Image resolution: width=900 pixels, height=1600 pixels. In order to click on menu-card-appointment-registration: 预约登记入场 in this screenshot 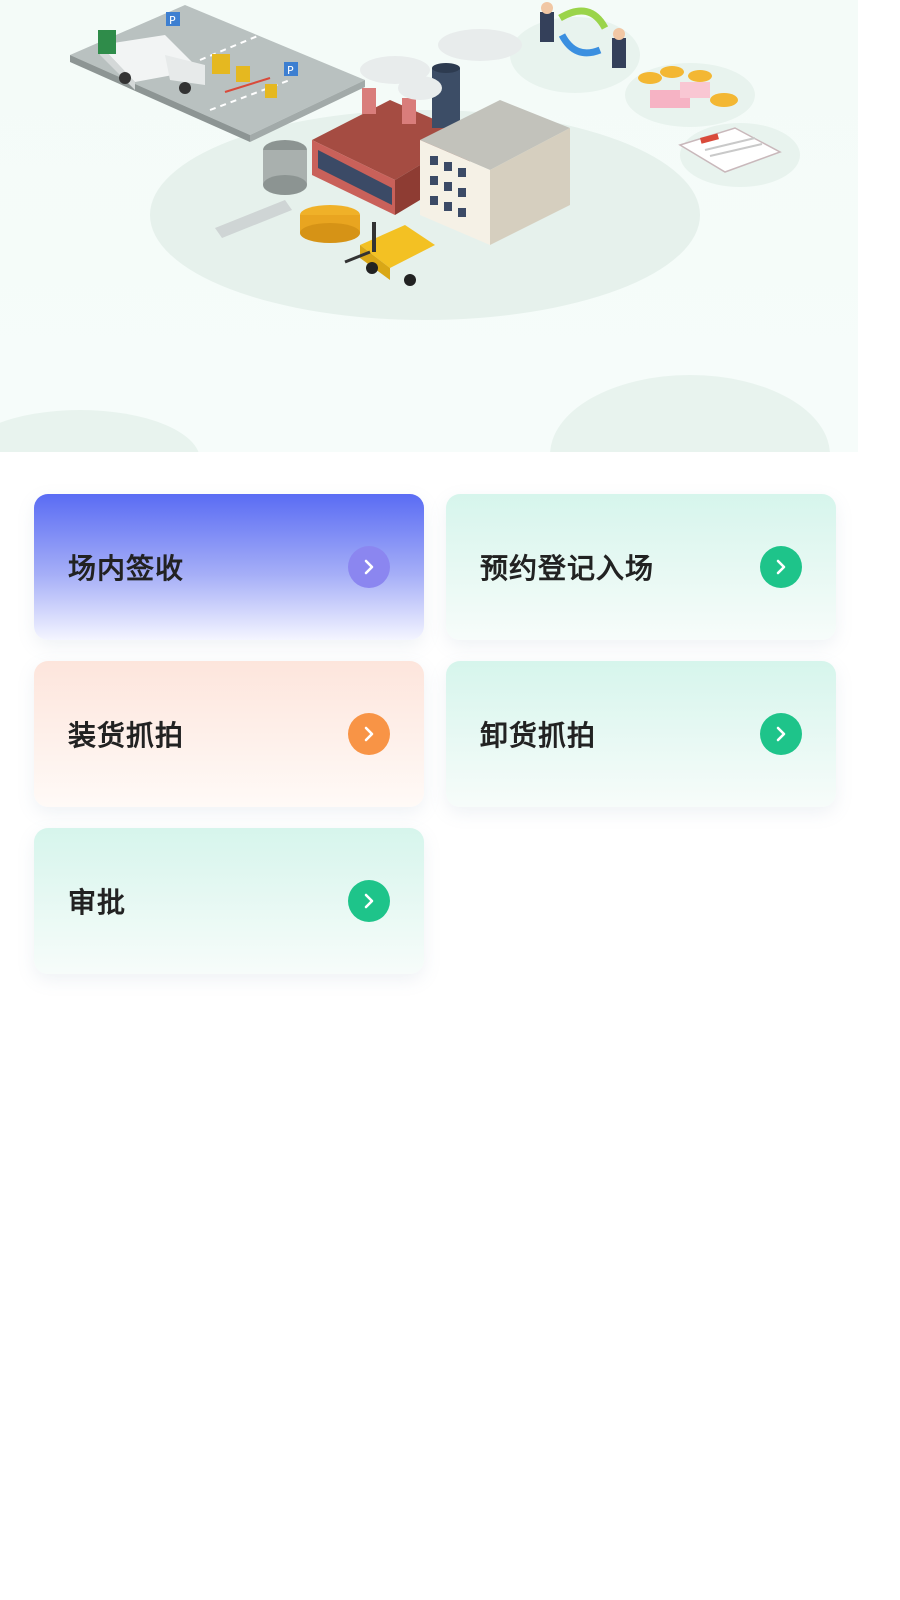, I will do `click(641, 567)`.